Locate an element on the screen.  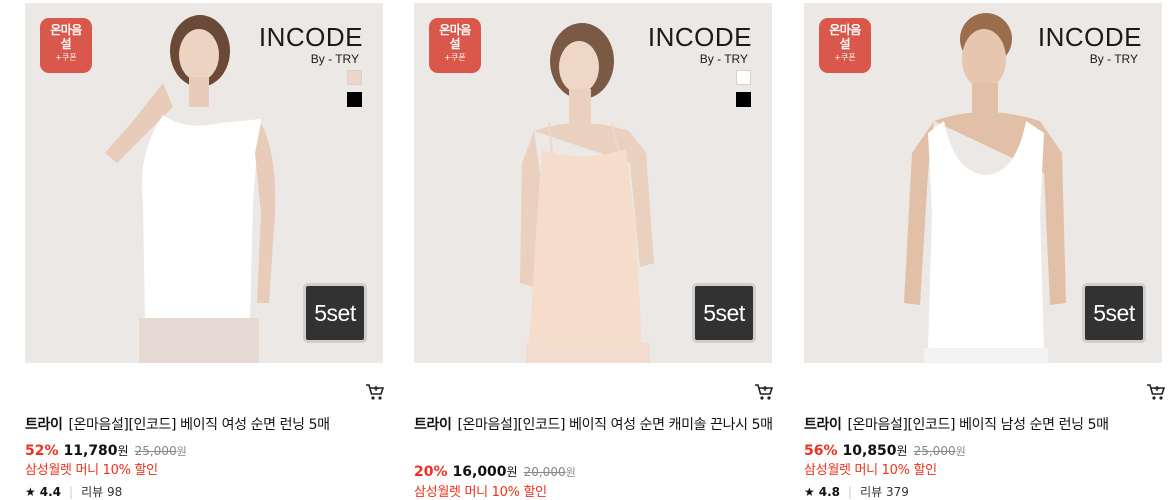
product-title: 트라이 [온마음설][인코드] 베이직 여성 순면 캐미솔 끈나시 5매 is located at coordinates (594, 425).